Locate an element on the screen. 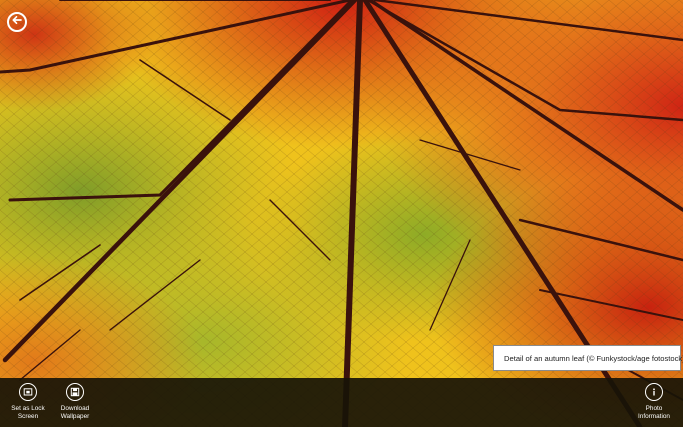 The width and height of the screenshot is (683, 427). photo-information-label: Photo Information is located at coordinates (654, 412).